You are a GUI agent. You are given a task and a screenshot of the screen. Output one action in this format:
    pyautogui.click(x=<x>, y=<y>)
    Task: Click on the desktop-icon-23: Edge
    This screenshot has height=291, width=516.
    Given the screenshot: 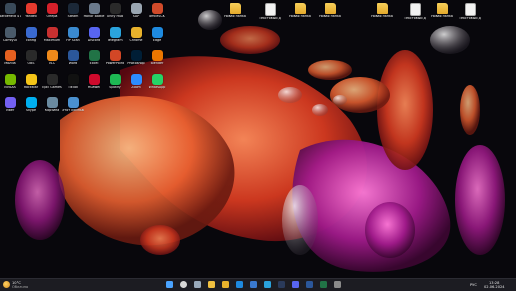 What is the action you would take?
    pyautogui.click(x=157, y=37)
    